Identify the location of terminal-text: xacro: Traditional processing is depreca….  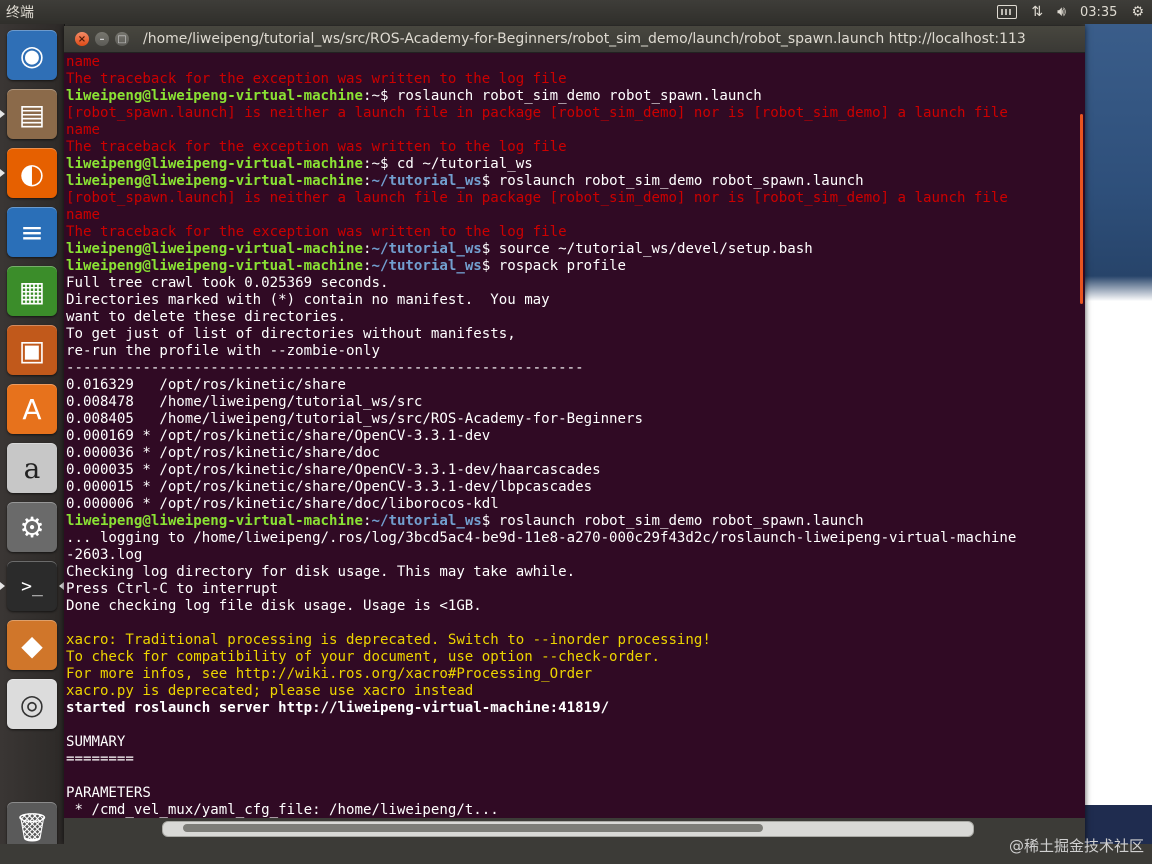
(388, 640).